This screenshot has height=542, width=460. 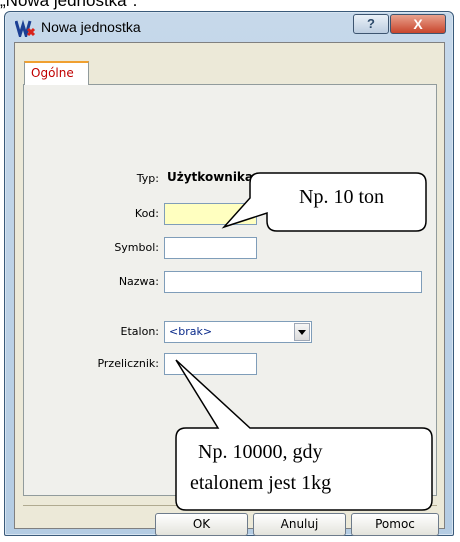 I want to click on przelicznik-callout-line2: etalonem jest 1kg, so click(x=261, y=483).